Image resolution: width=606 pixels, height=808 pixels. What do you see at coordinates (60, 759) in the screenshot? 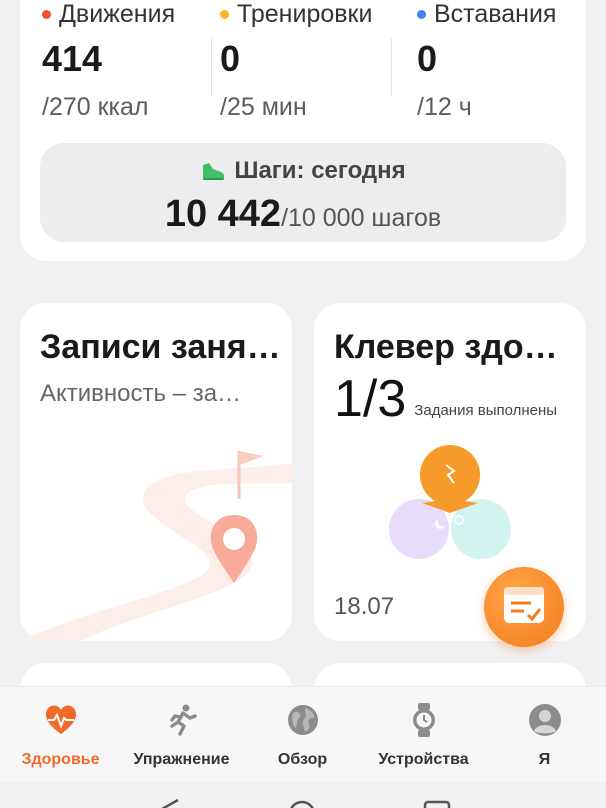
I see `nav-health-label: Здоровье` at bounding box center [60, 759].